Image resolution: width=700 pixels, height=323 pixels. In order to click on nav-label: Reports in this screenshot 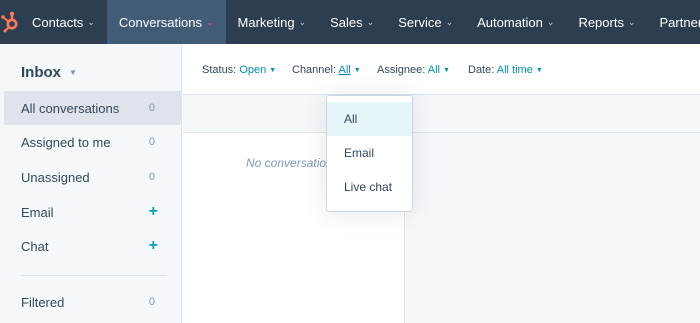, I will do `click(601, 22)`.